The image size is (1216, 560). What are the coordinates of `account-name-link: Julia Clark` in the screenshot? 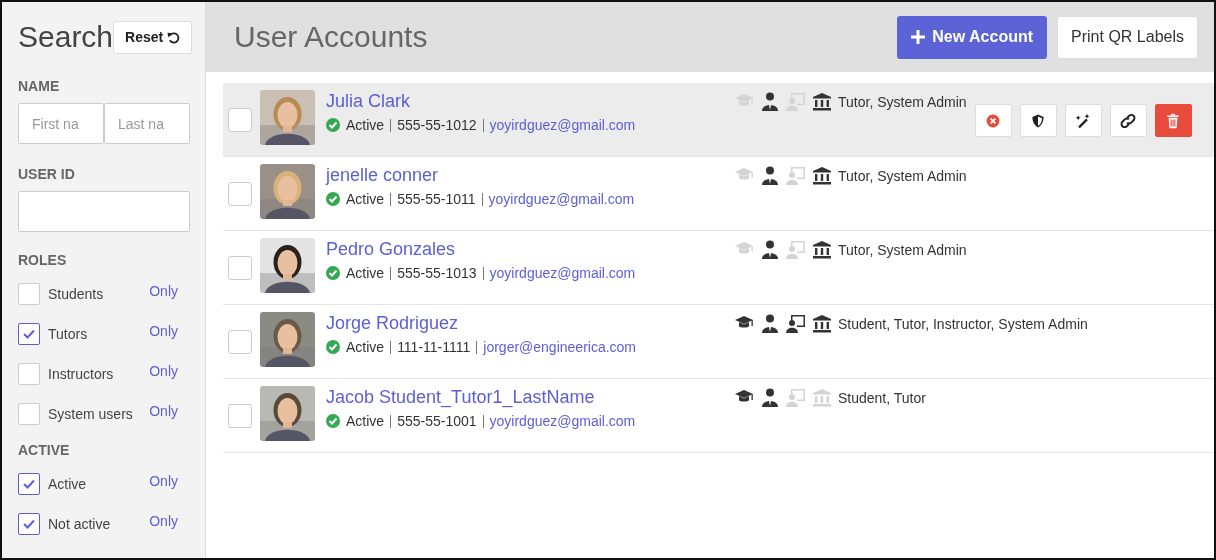 It's located at (530, 101).